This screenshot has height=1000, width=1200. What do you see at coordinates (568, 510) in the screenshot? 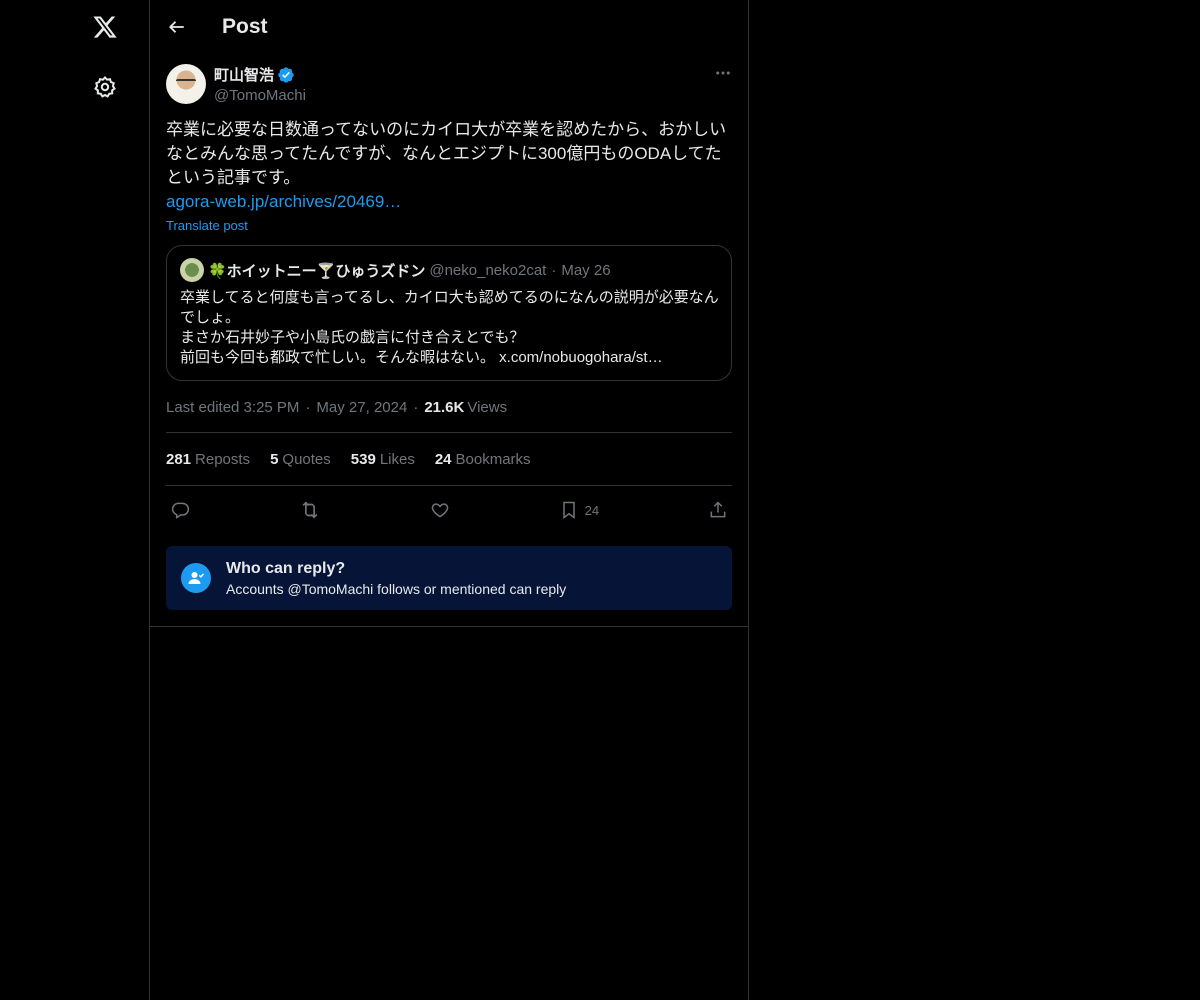
I see `bookmark-icon` at bounding box center [568, 510].